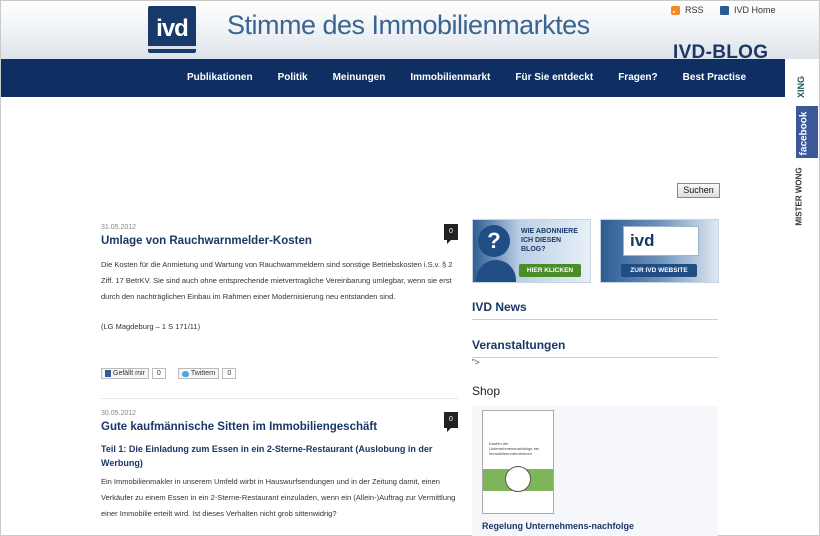 The height and width of the screenshot is (536, 820). I want to click on promo-text: WIE ABONNIERE ICH DIESEN BLOG?, so click(549, 240).